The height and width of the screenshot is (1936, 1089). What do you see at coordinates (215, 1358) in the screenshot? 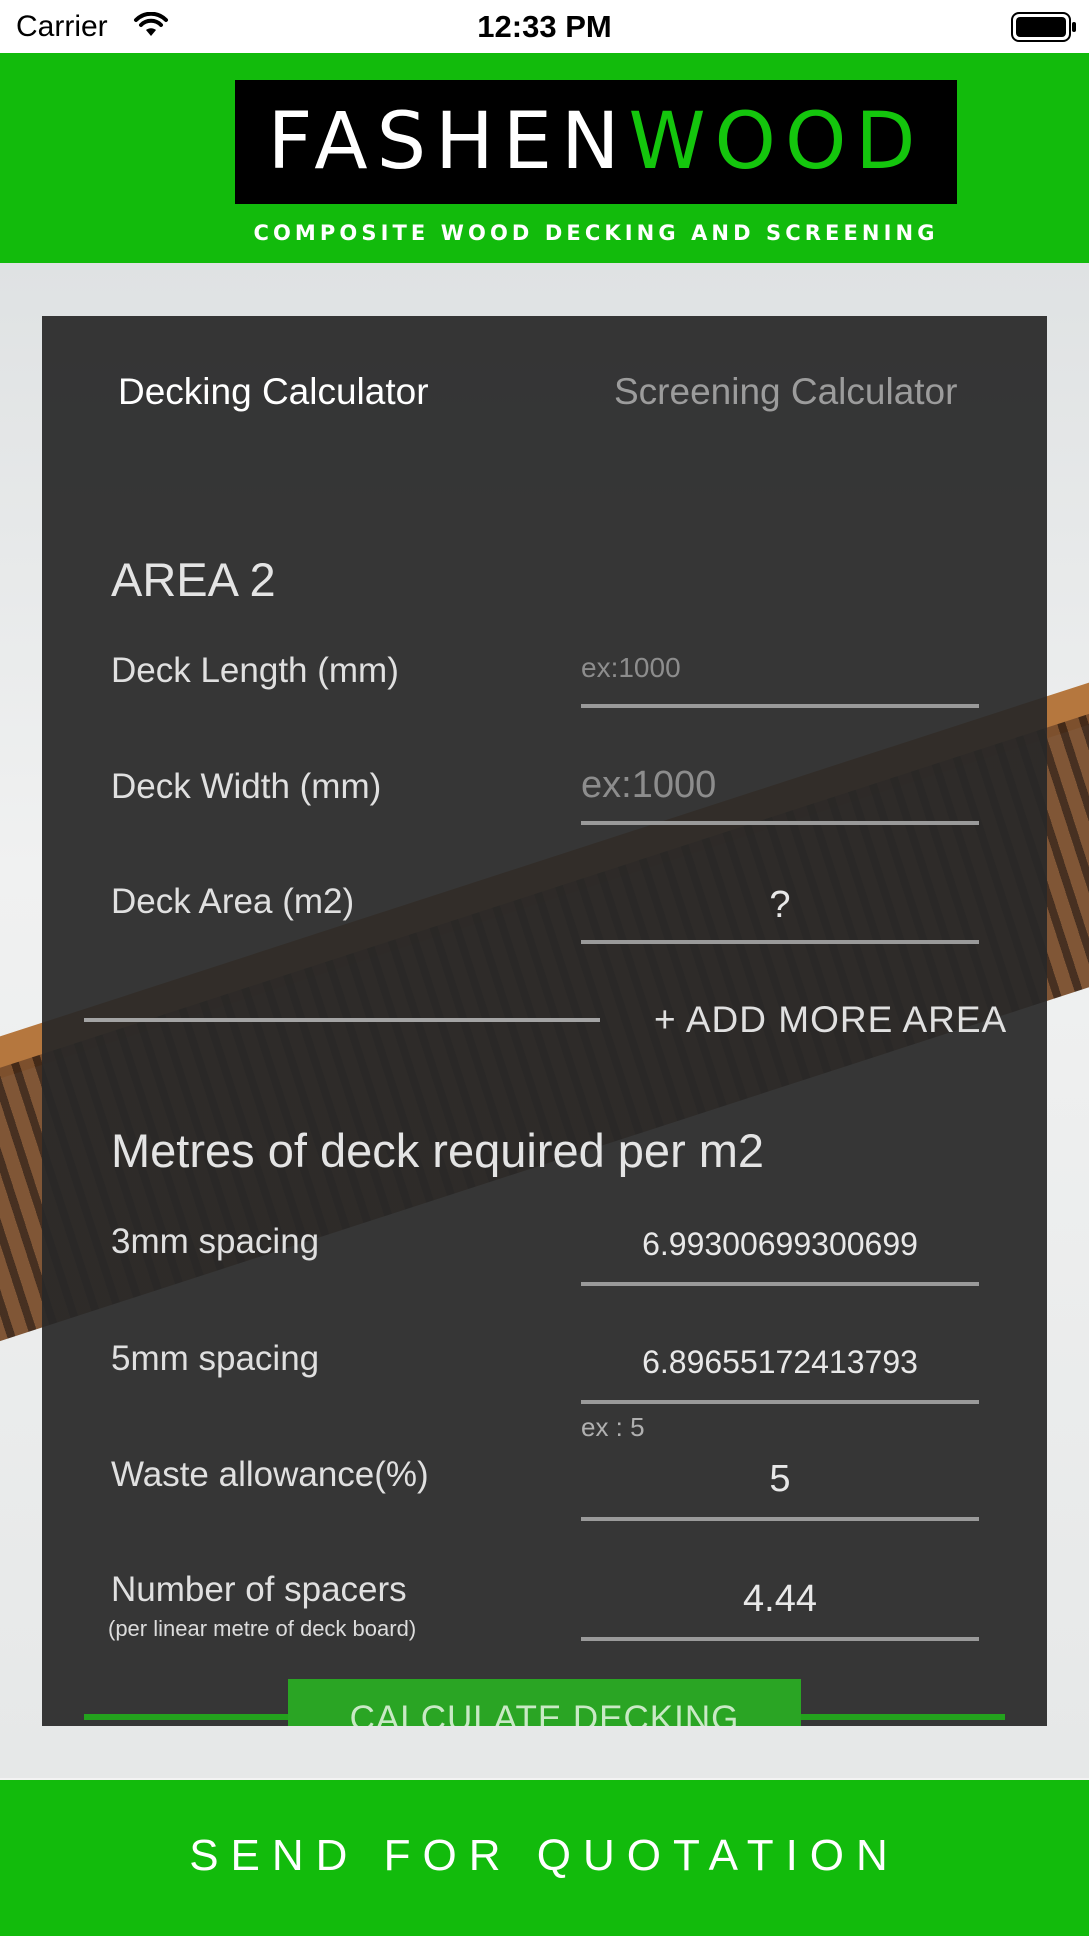
I see `spacing-5mm-label: 5mm spacing` at bounding box center [215, 1358].